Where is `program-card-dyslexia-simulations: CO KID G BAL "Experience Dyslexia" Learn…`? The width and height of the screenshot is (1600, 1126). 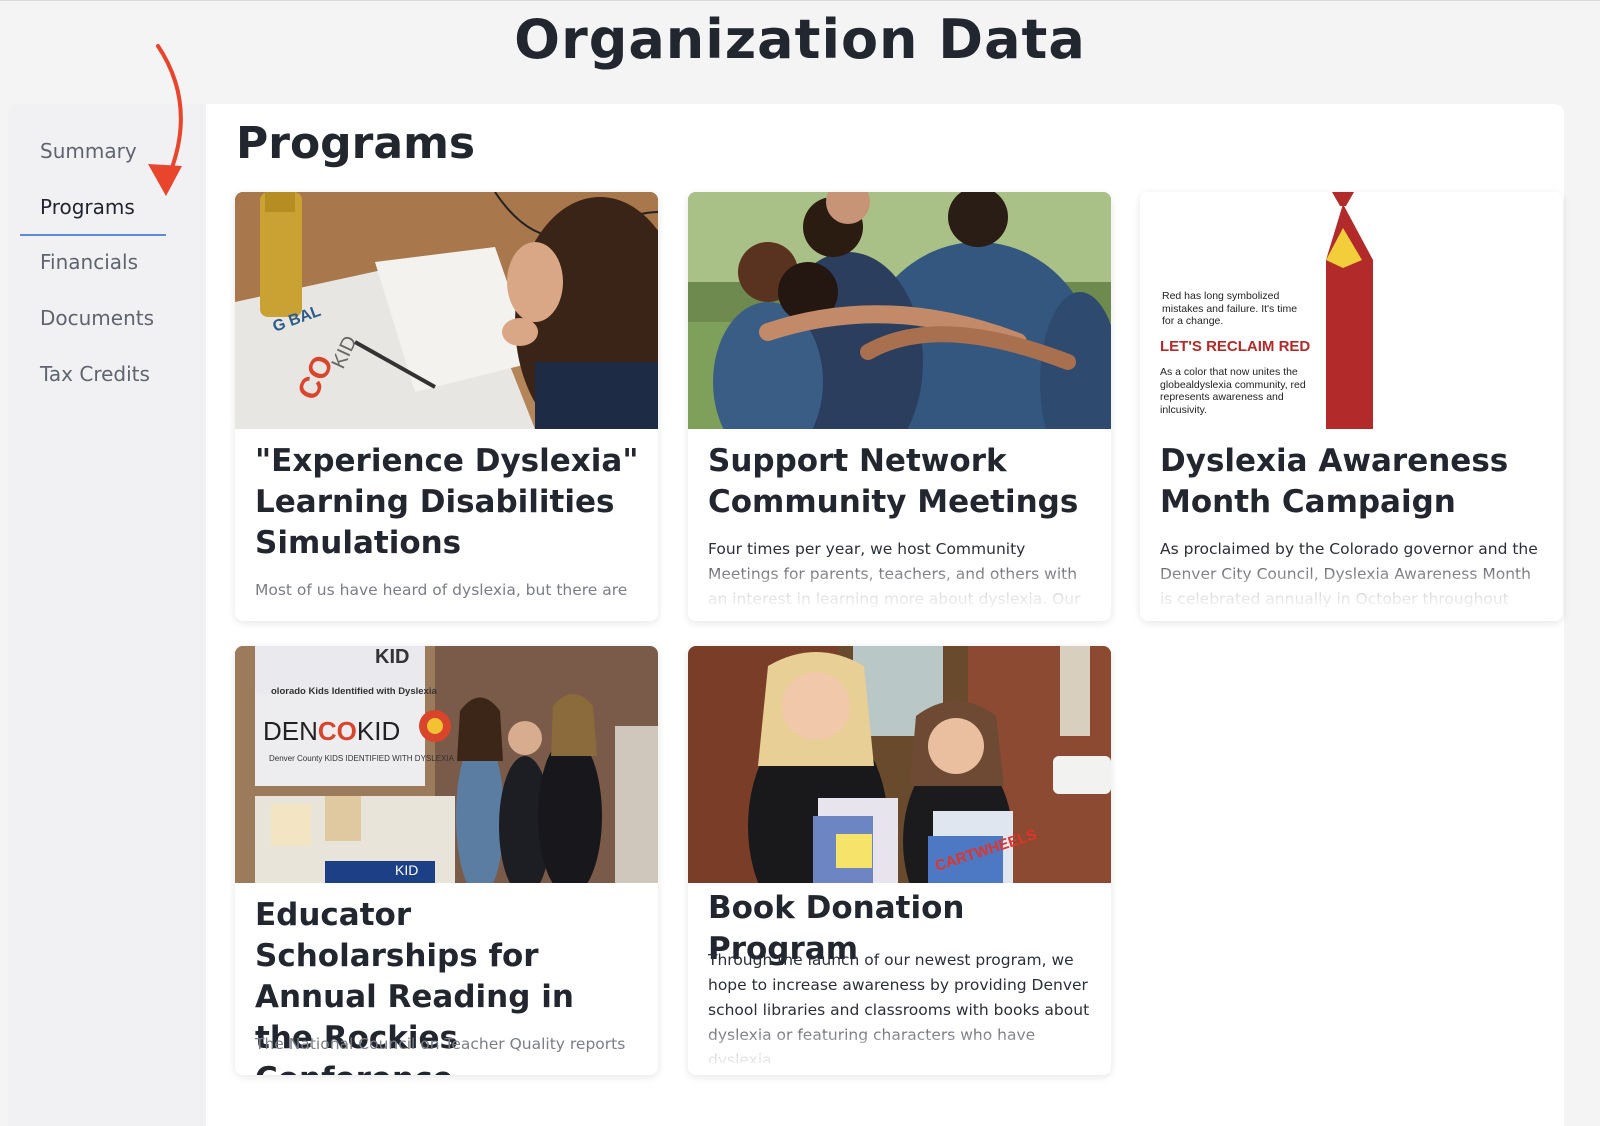 program-card-dyslexia-simulations: CO KID G BAL "Experience Dyslexia" Learn… is located at coordinates (446, 406).